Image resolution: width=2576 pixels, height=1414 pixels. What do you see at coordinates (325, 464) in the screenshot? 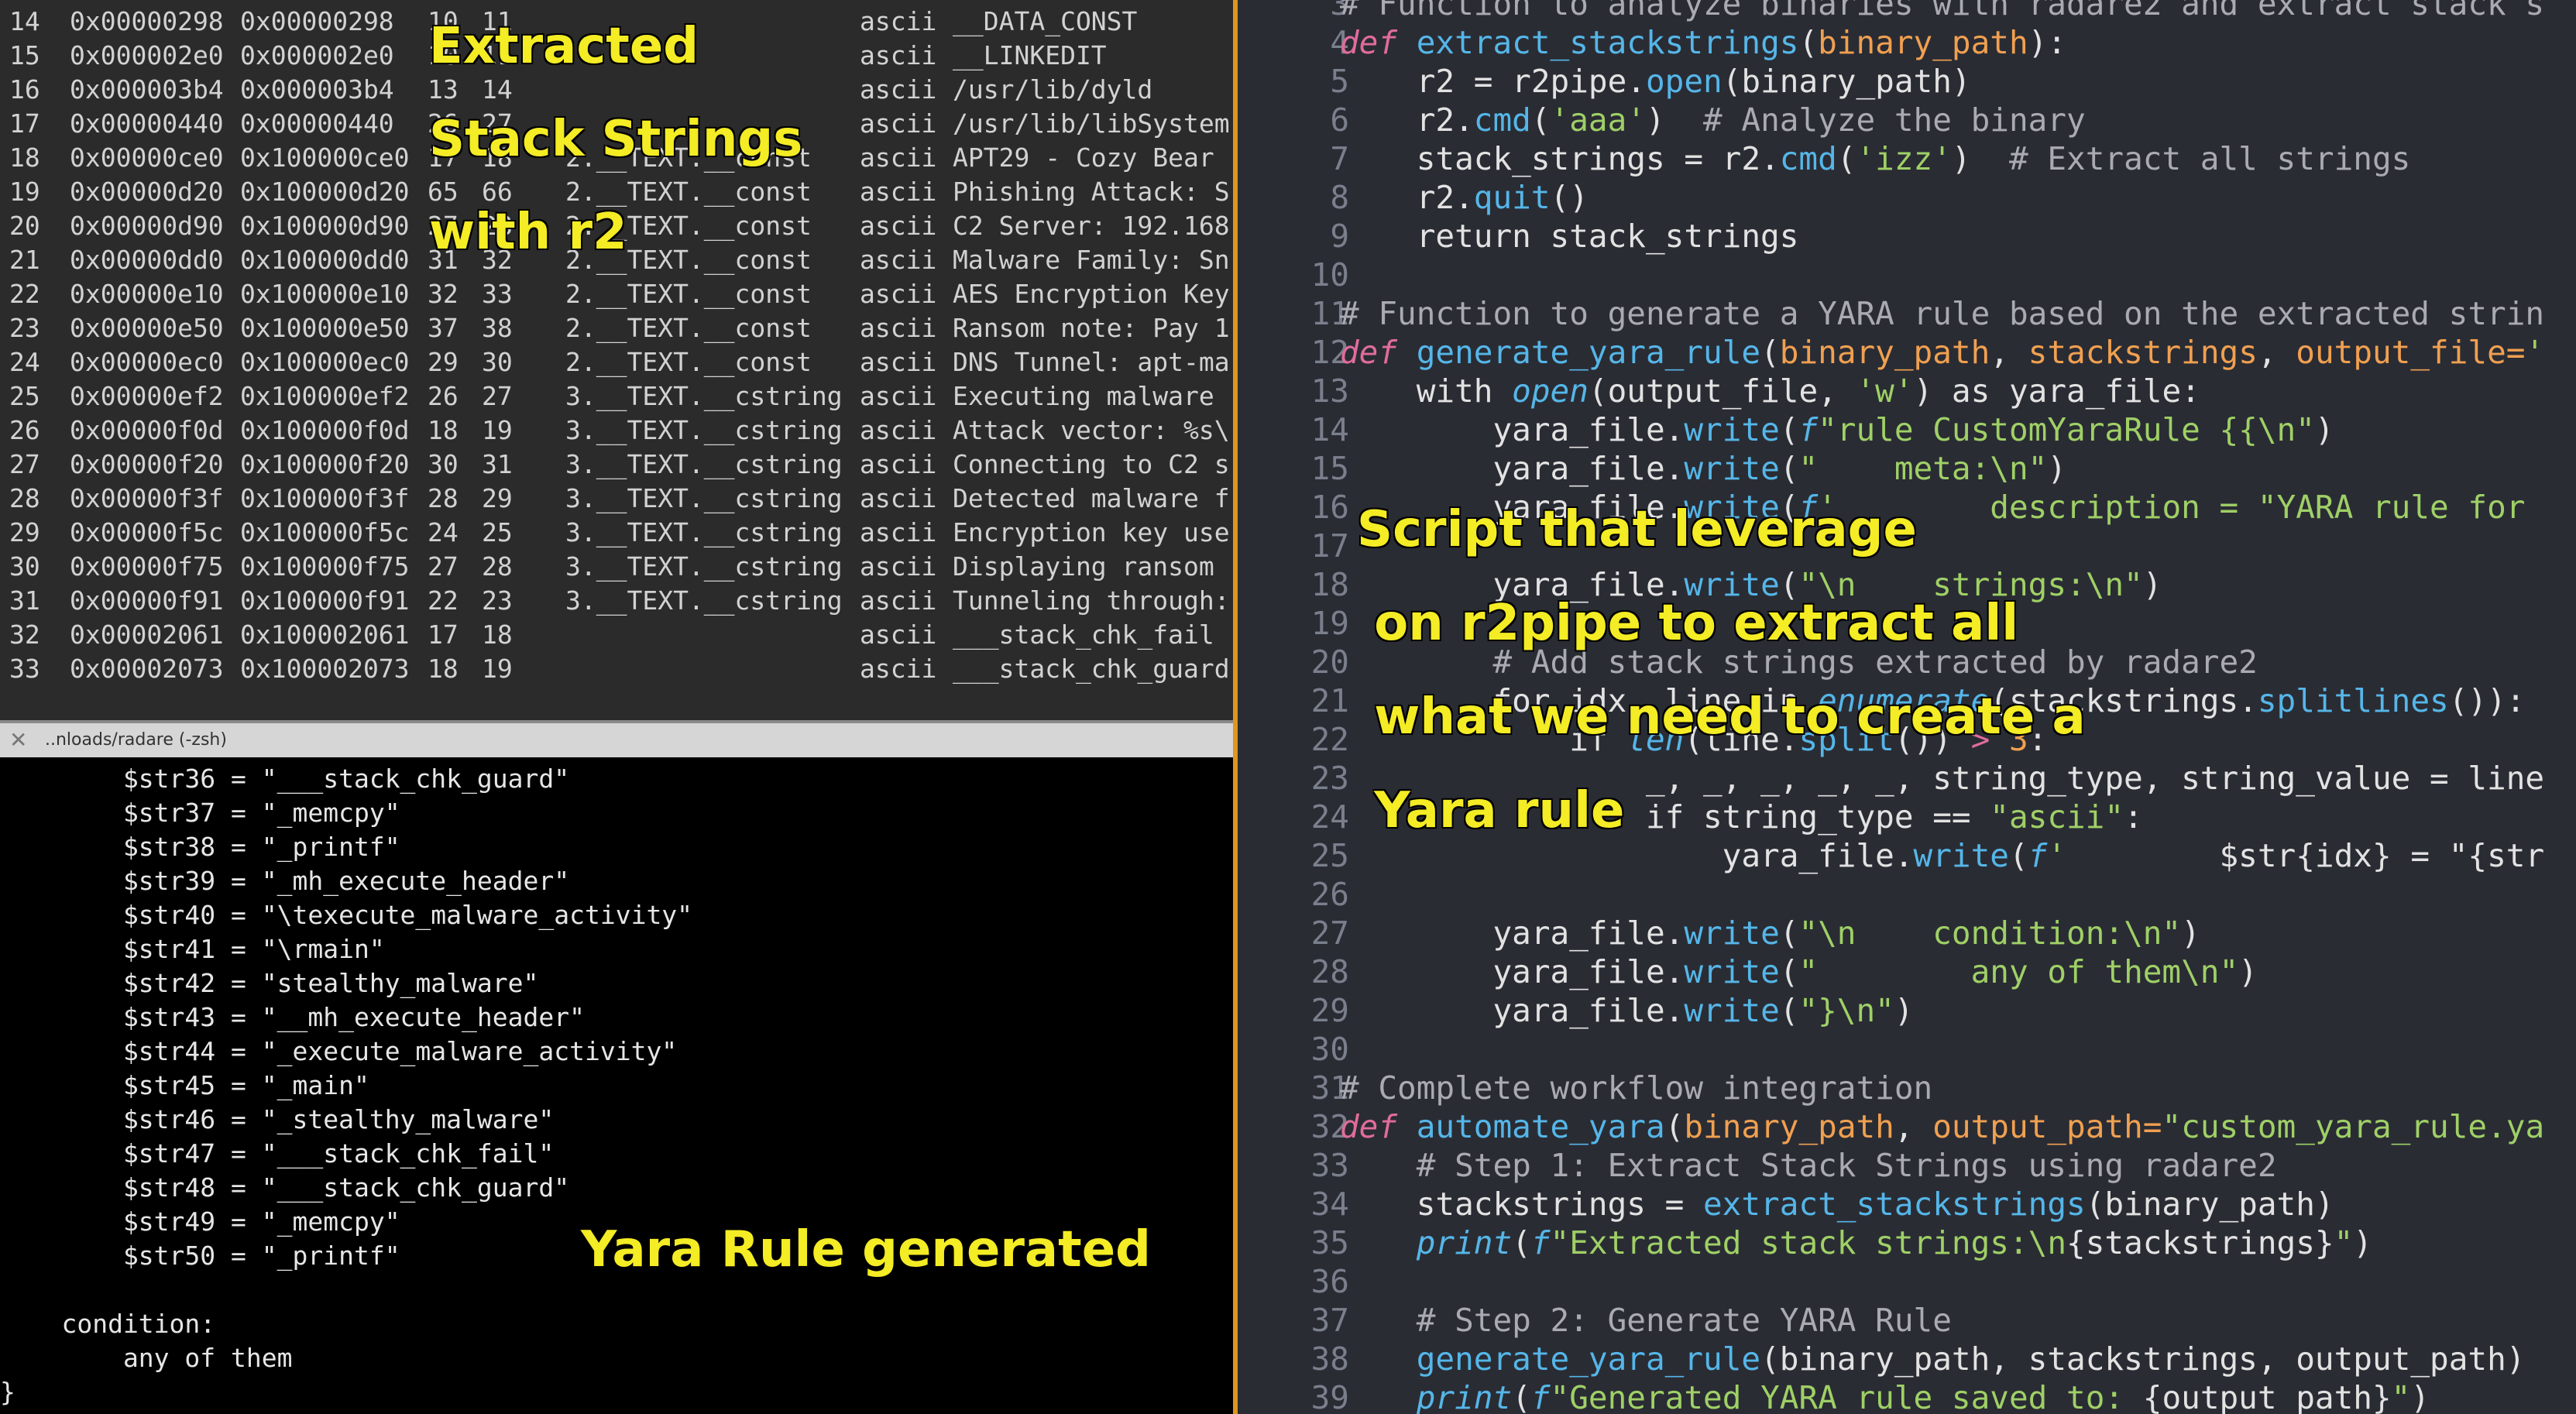
I see `table-cell-vaddr: 0x100000f20` at bounding box center [325, 464].